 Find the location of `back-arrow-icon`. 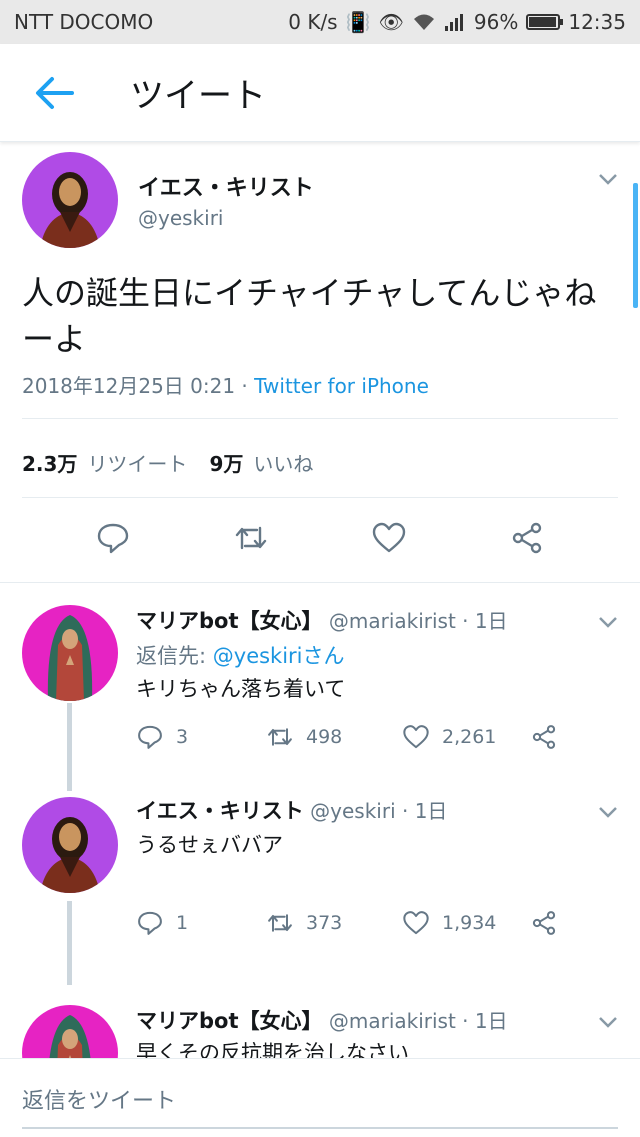

back-arrow-icon is located at coordinates (55, 92).